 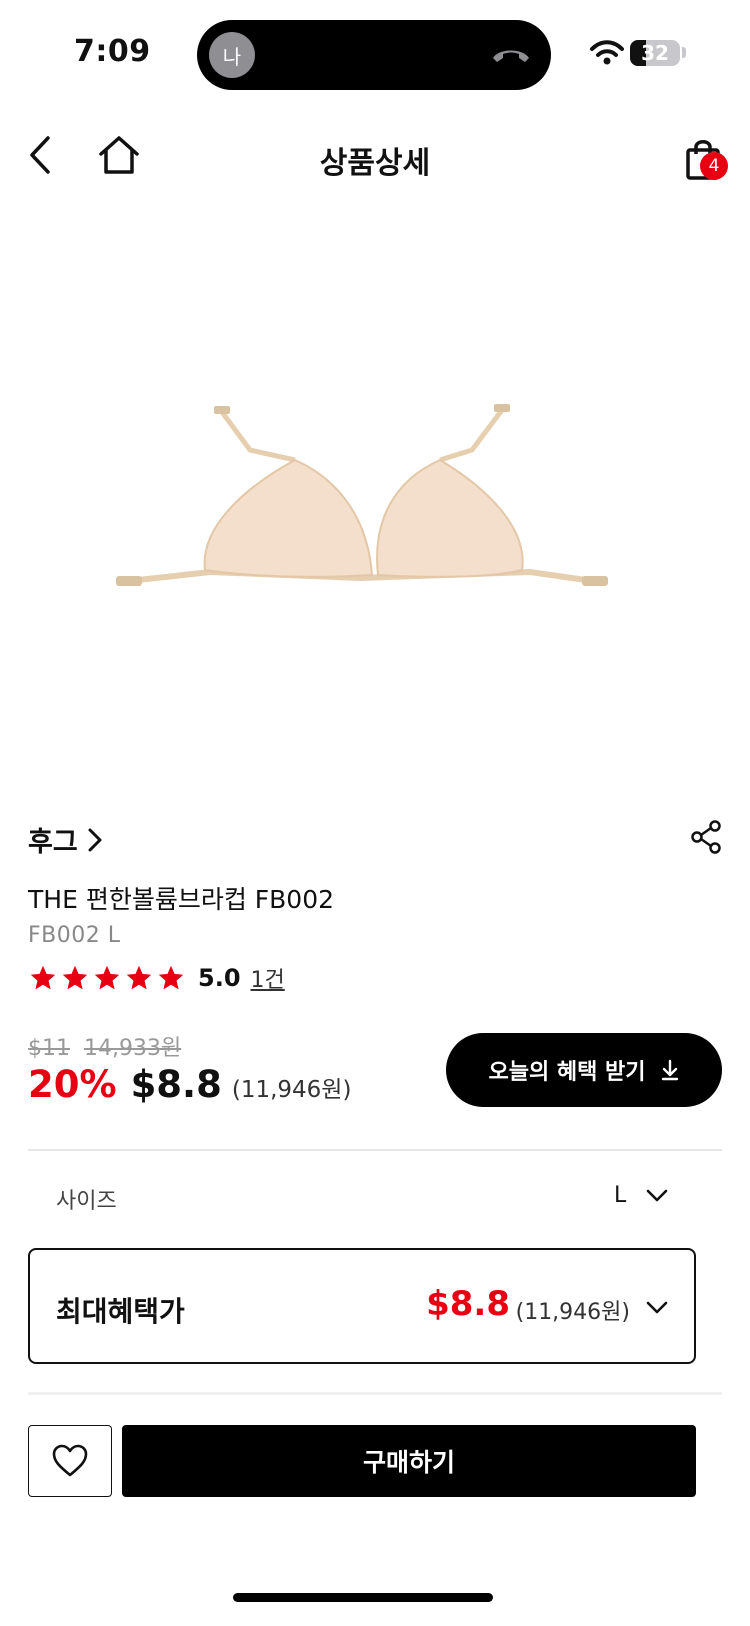 What do you see at coordinates (409, 1461) in the screenshot?
I see `buy-button: 구매하기` at bounding box center [409, 1461].